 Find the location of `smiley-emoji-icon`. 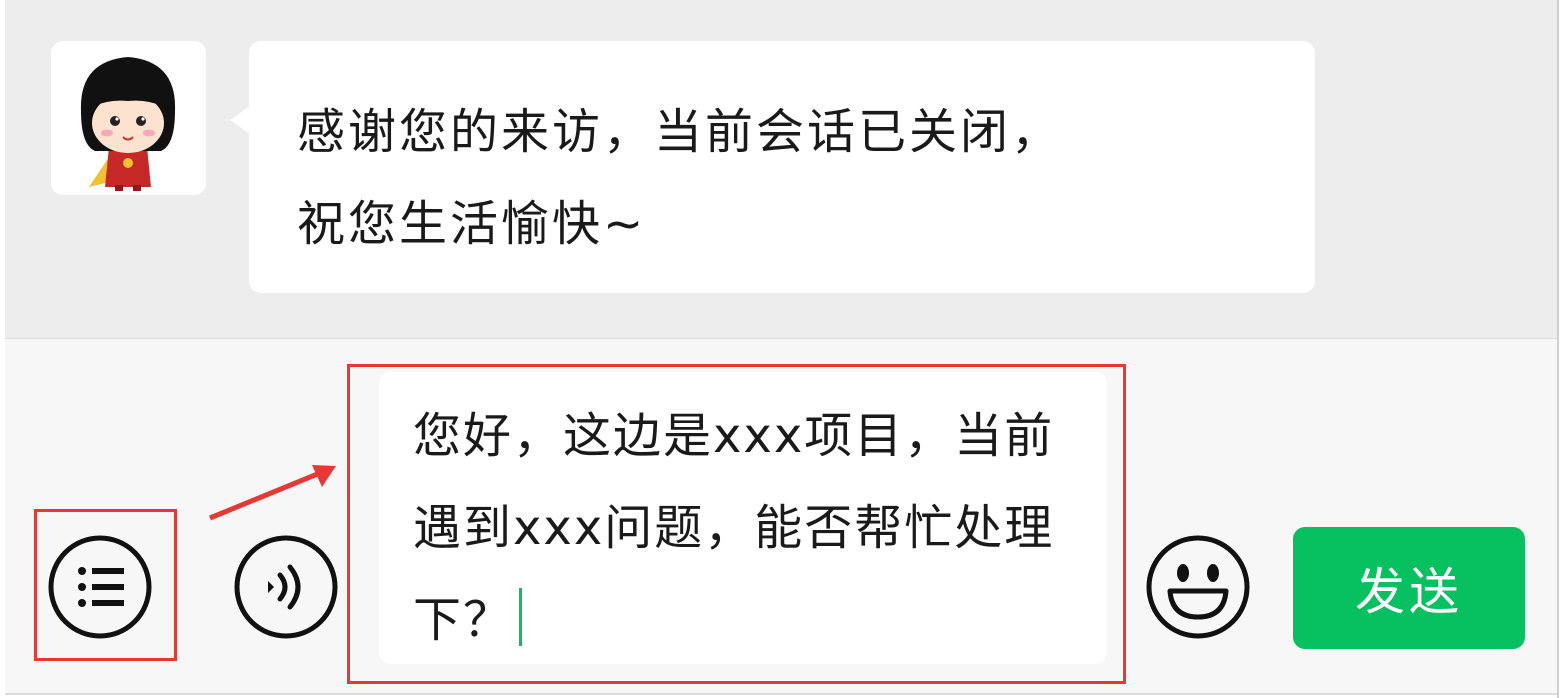

smiley-emoji-icon is located at coordinates (1198, 587).